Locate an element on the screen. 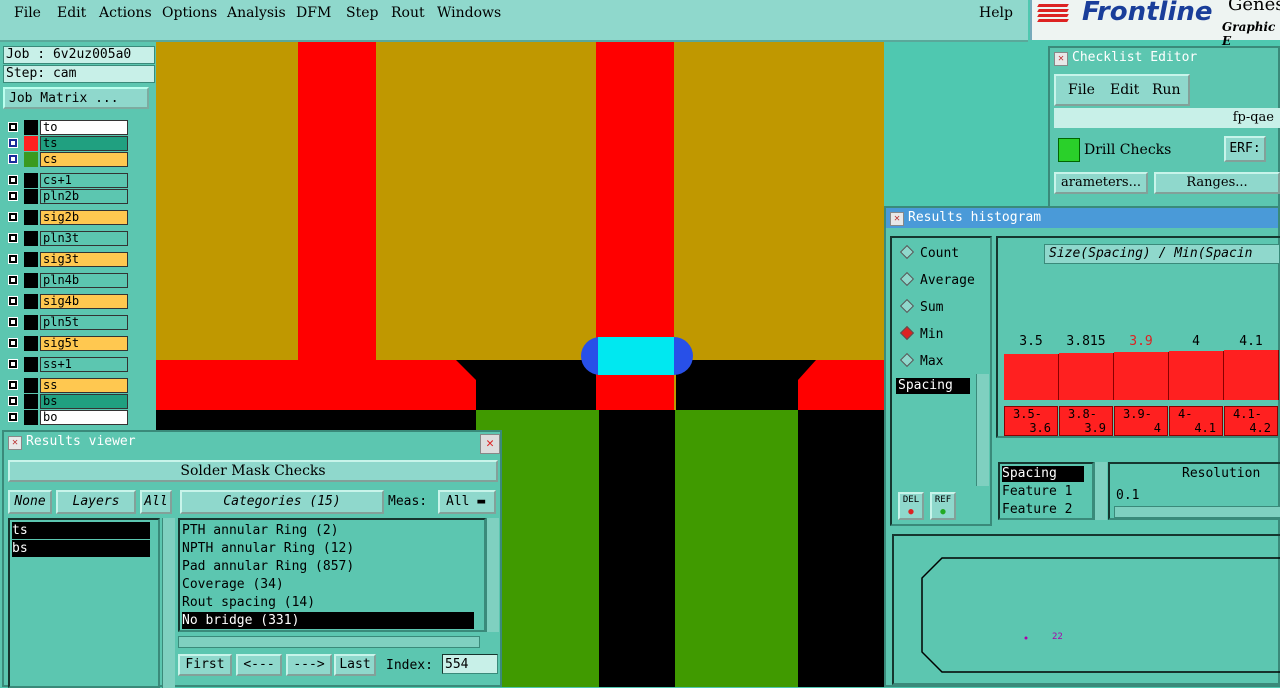  measure-feature1: Feature 1 is located at coordinates (1037, 492).